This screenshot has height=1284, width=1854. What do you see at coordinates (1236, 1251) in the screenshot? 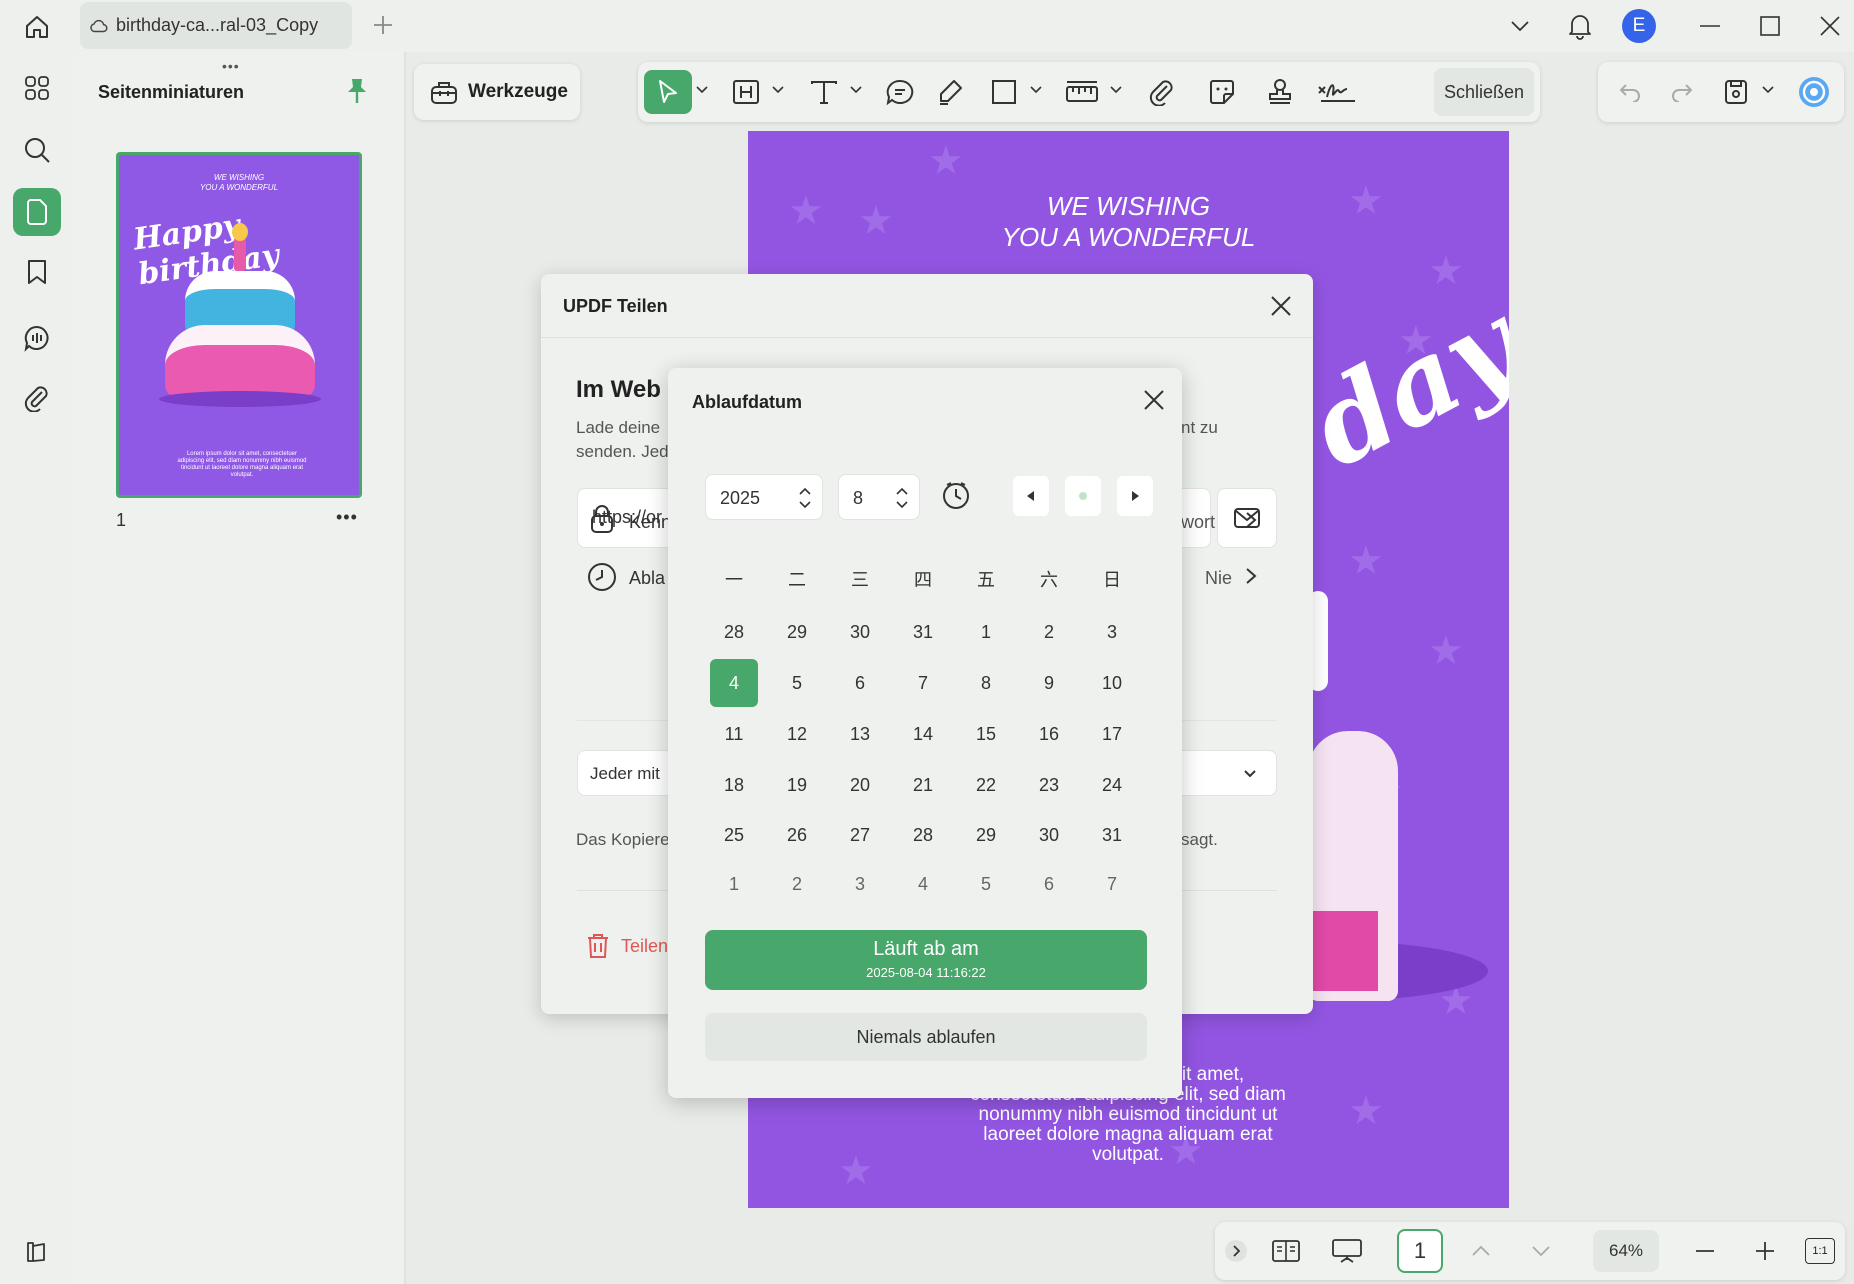
I see `expand-icon` at bounding box center [1236, 1251].